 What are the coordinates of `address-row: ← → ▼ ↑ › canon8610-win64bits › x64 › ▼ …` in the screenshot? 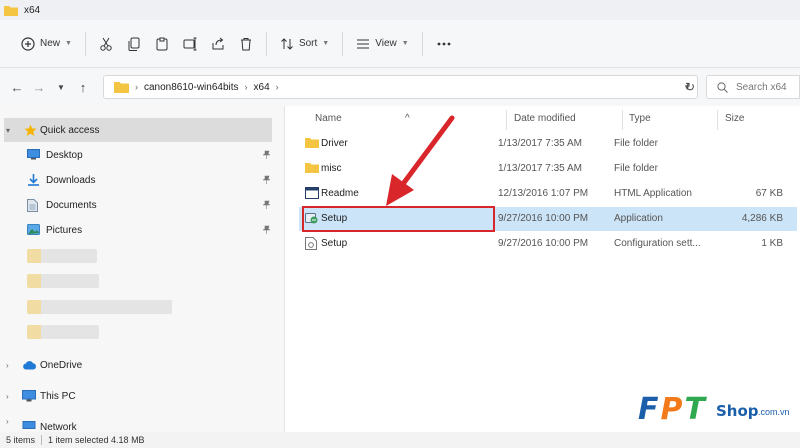 It's located at (400, 87).